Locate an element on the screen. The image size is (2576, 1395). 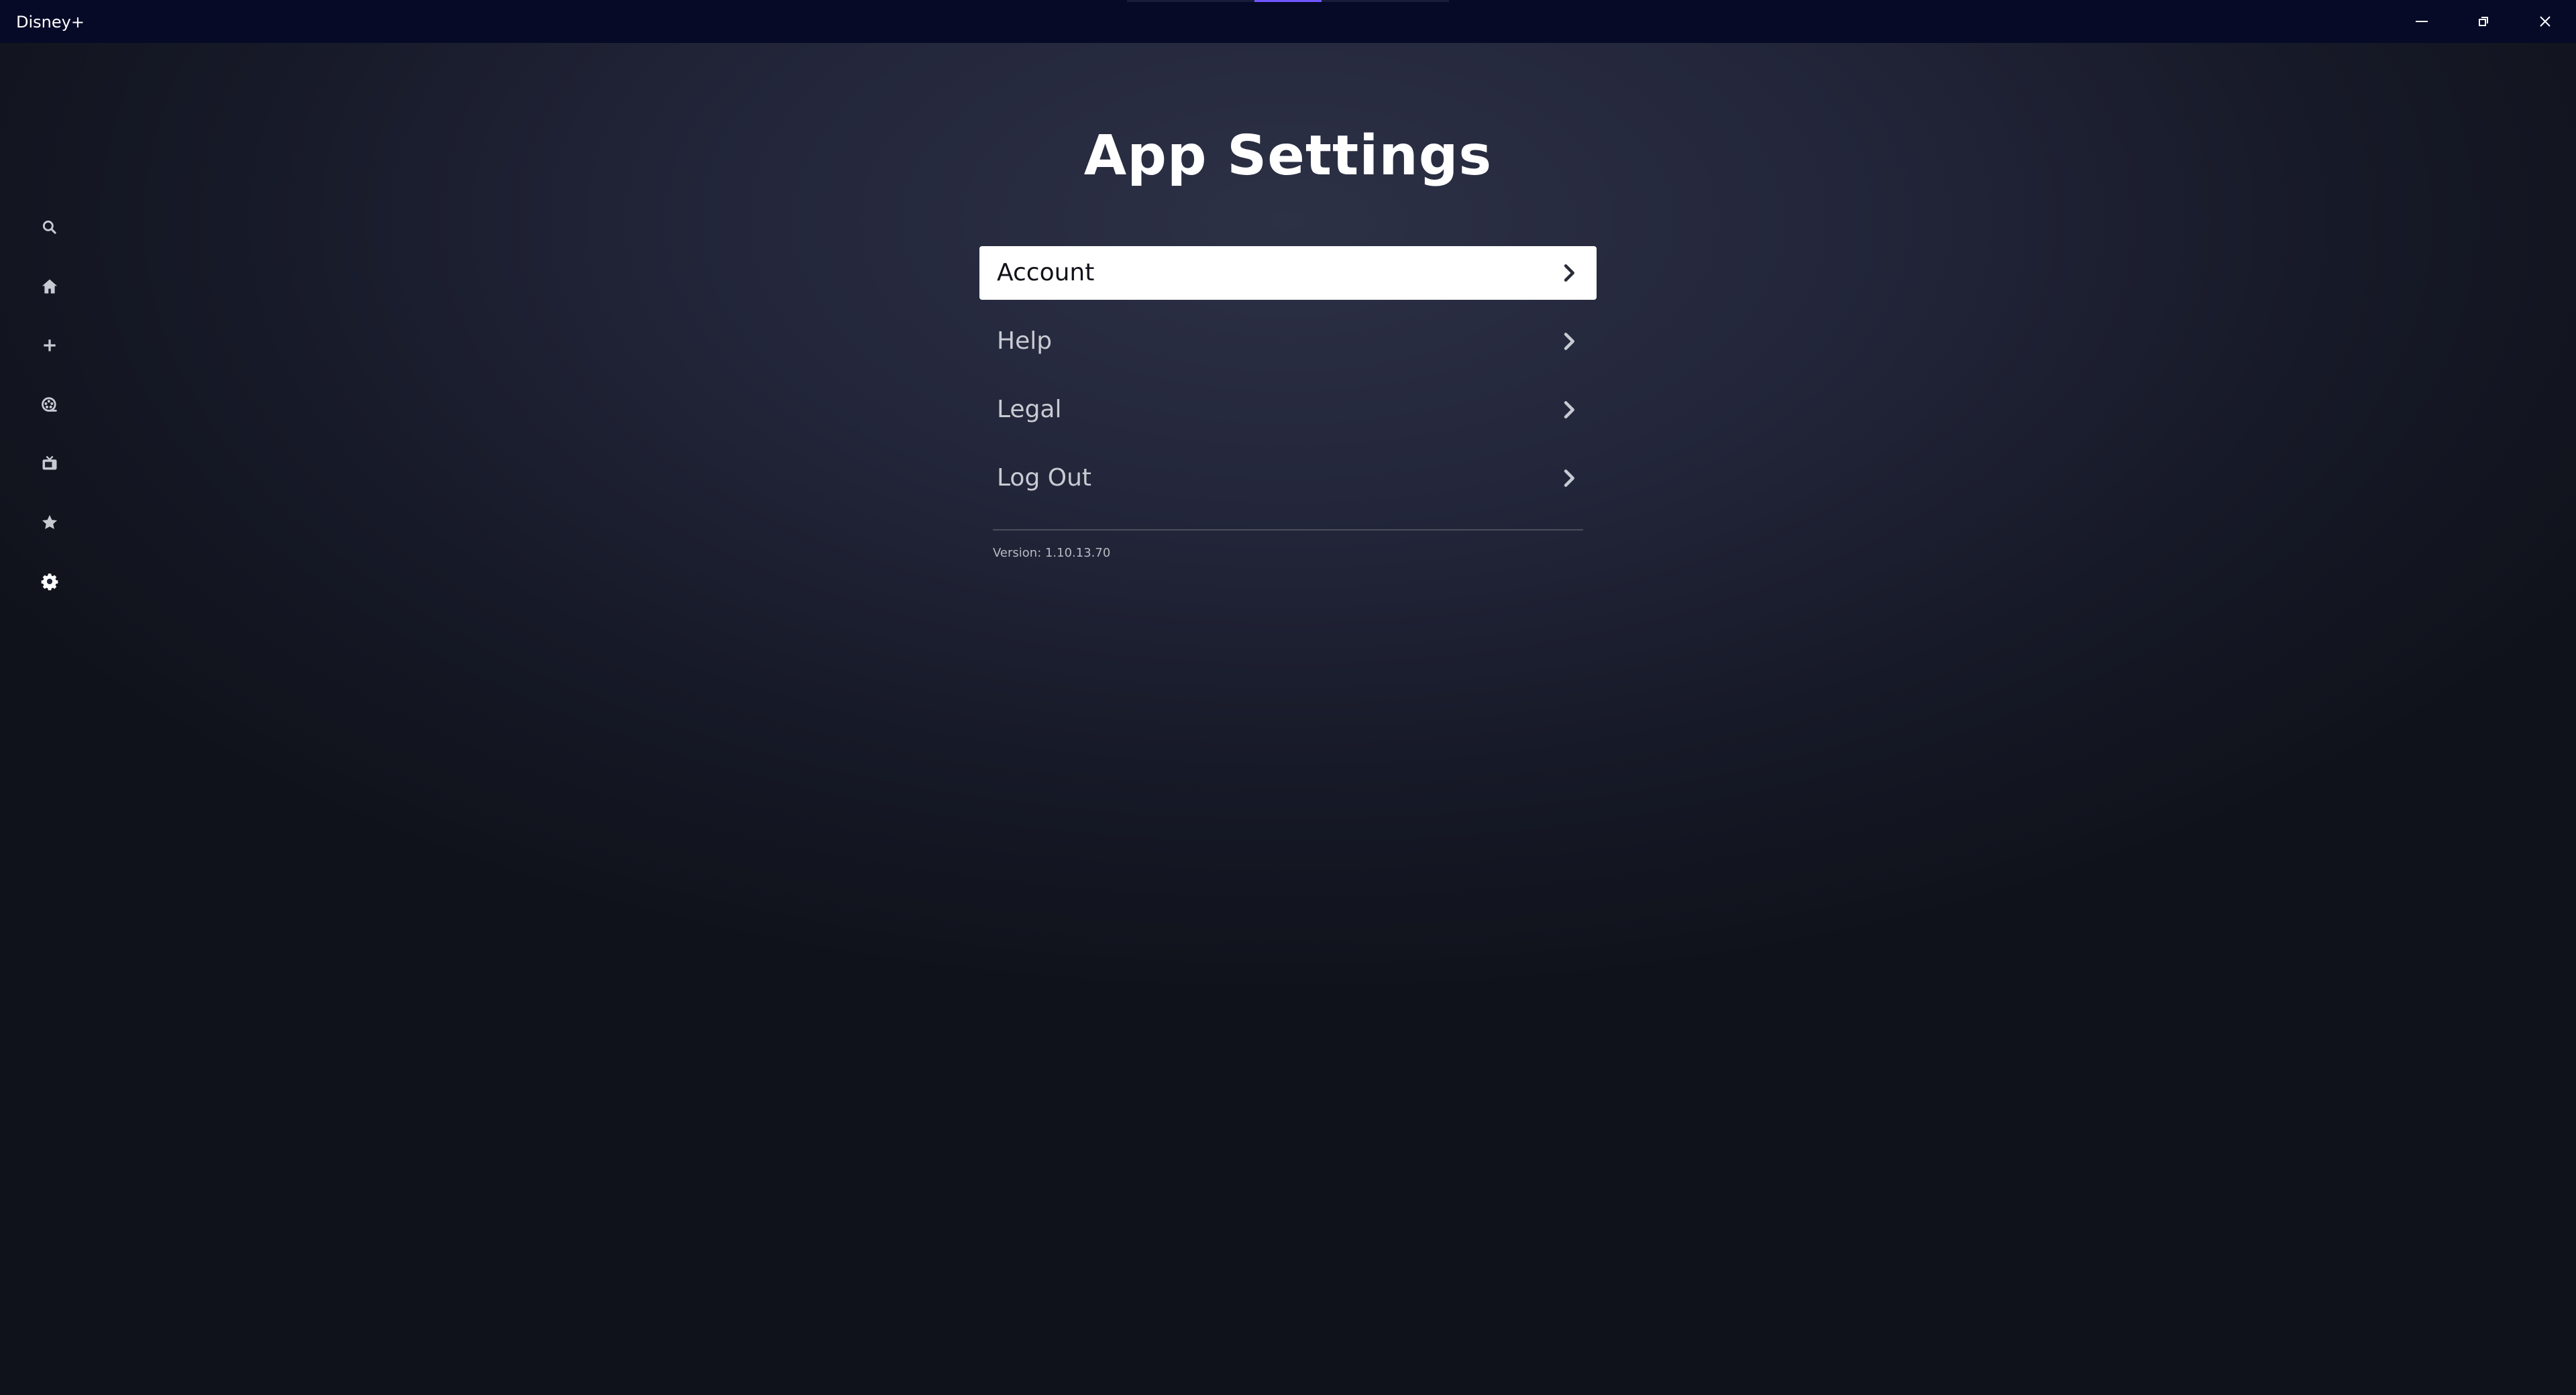
sidebar-item-series is located at coordinates (49, 463).